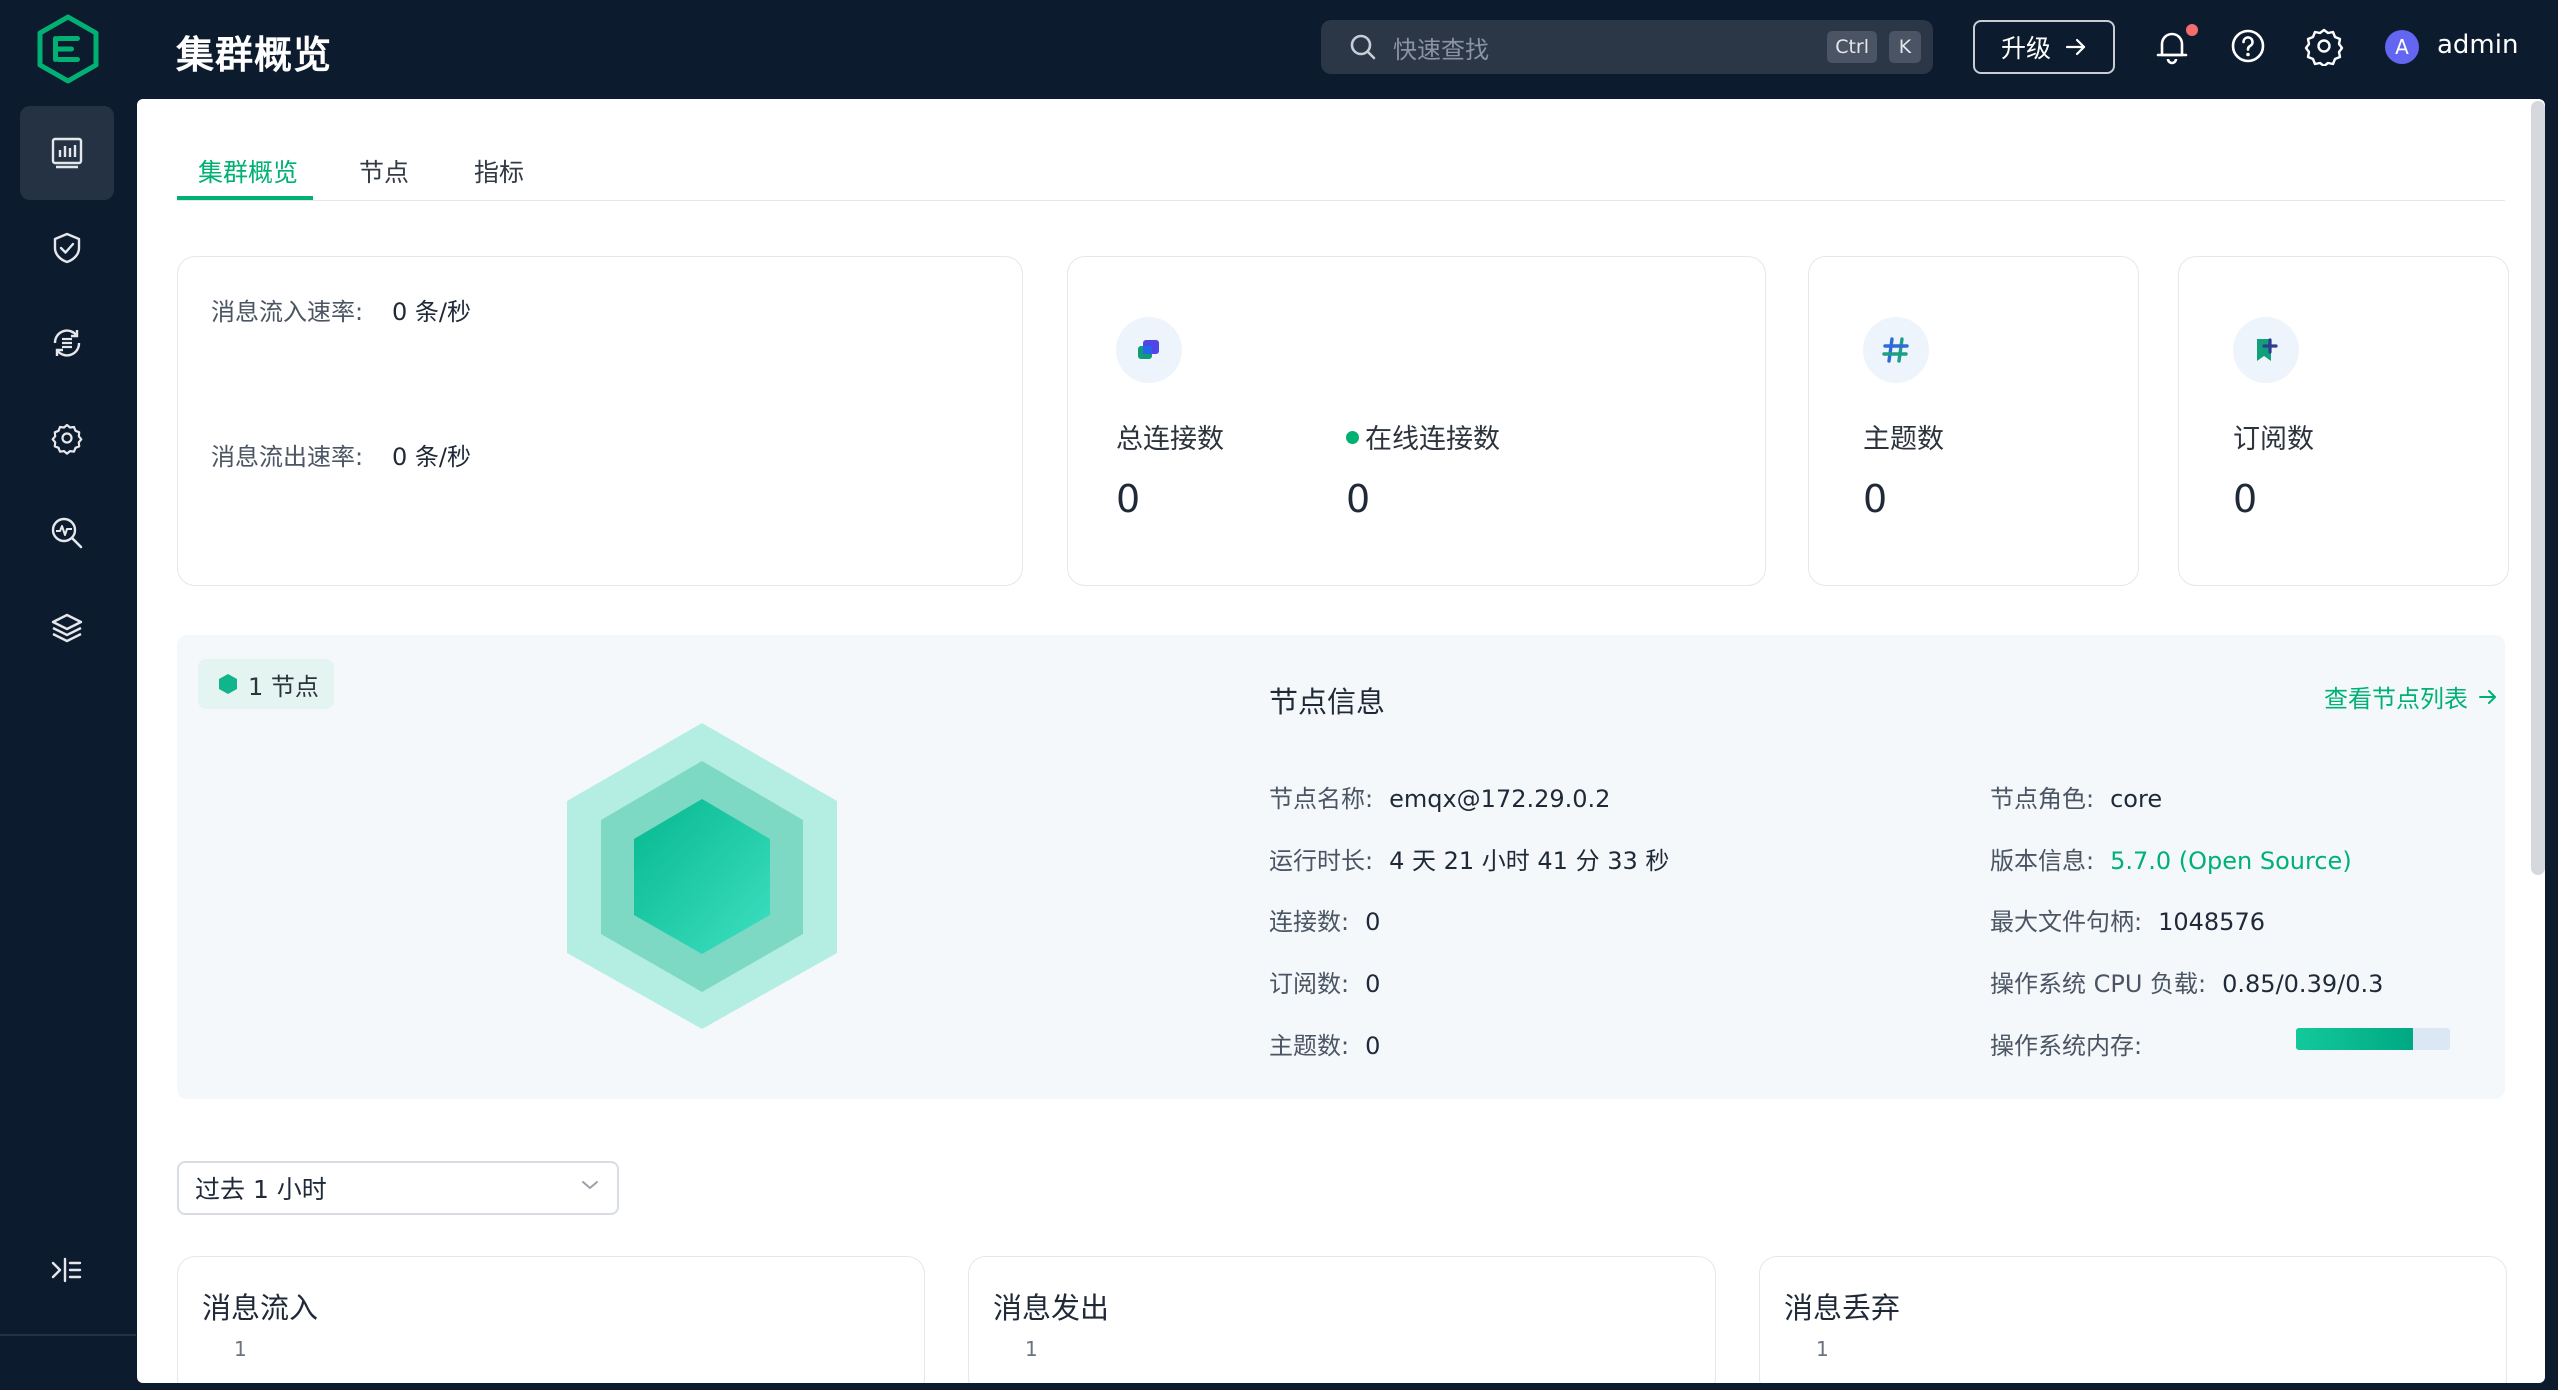  Describe the element at coordinates (245, 198) in the screenshot. I see `active-tab-indicator` at that location.